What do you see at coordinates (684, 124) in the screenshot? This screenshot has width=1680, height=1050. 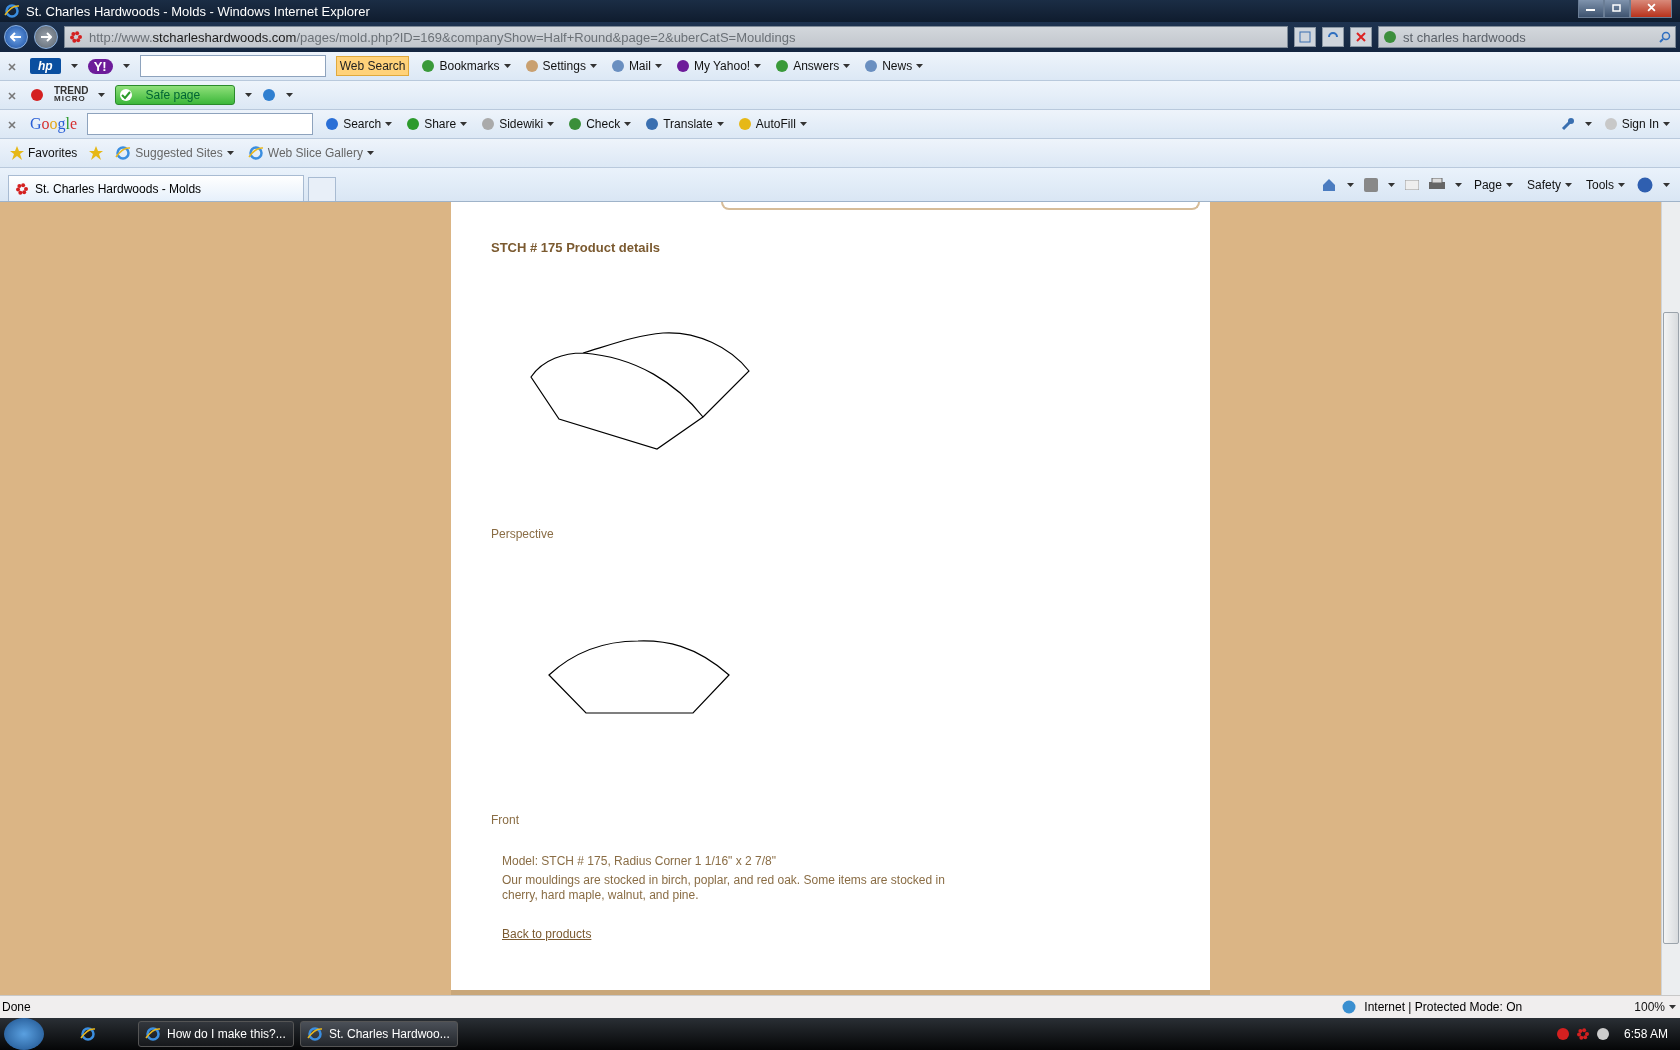 I see `toolbar-button: Translate` at bounding box center [684, 124].